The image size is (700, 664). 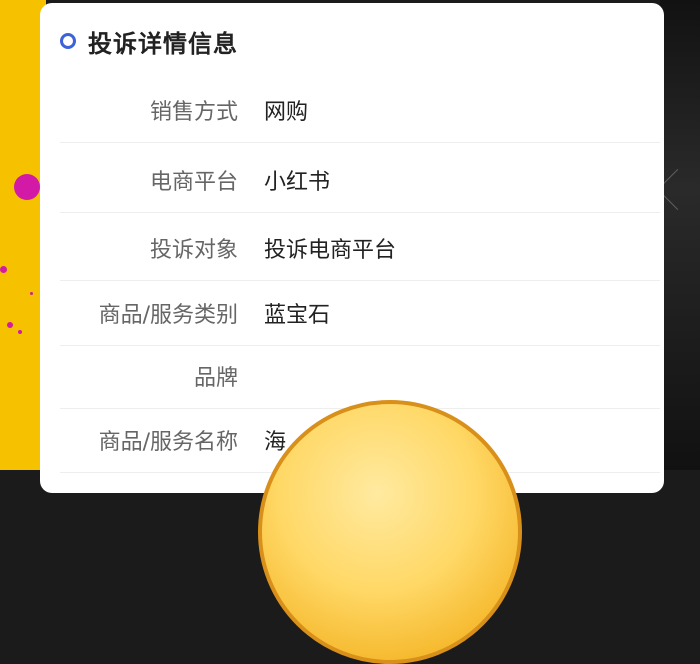 What do you see at coordinates (168, 442) in the screenshot?
I see `row-label: 商品/服务名称` at bounding box center [168, 442].